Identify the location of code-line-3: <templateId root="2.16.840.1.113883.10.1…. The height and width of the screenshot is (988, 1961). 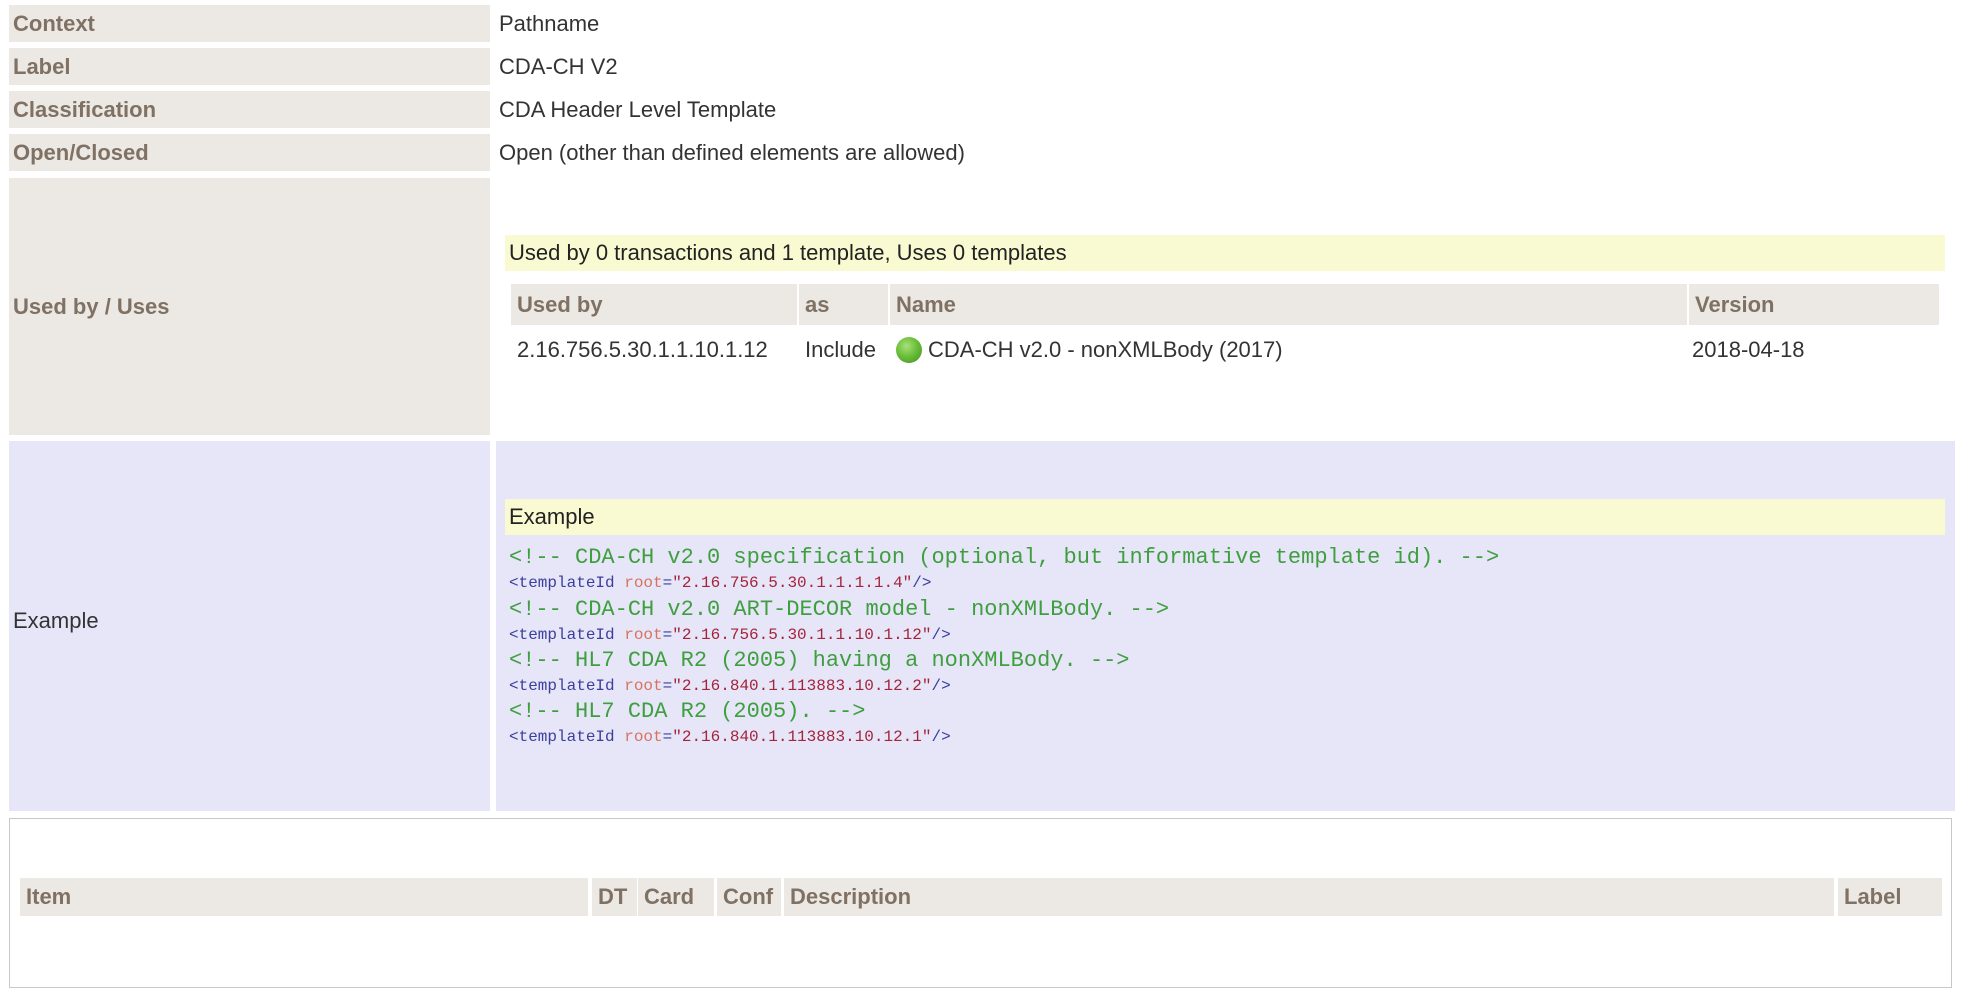
(730, 686).